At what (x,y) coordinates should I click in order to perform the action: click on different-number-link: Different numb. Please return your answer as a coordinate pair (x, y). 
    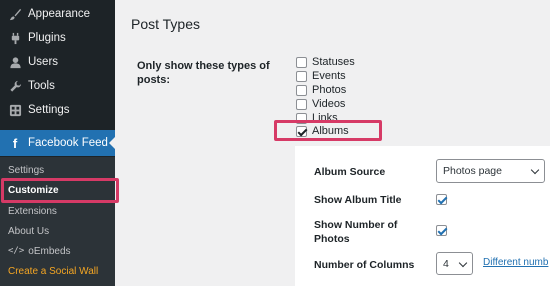
    Looking at the image, I should click on (515, 262).